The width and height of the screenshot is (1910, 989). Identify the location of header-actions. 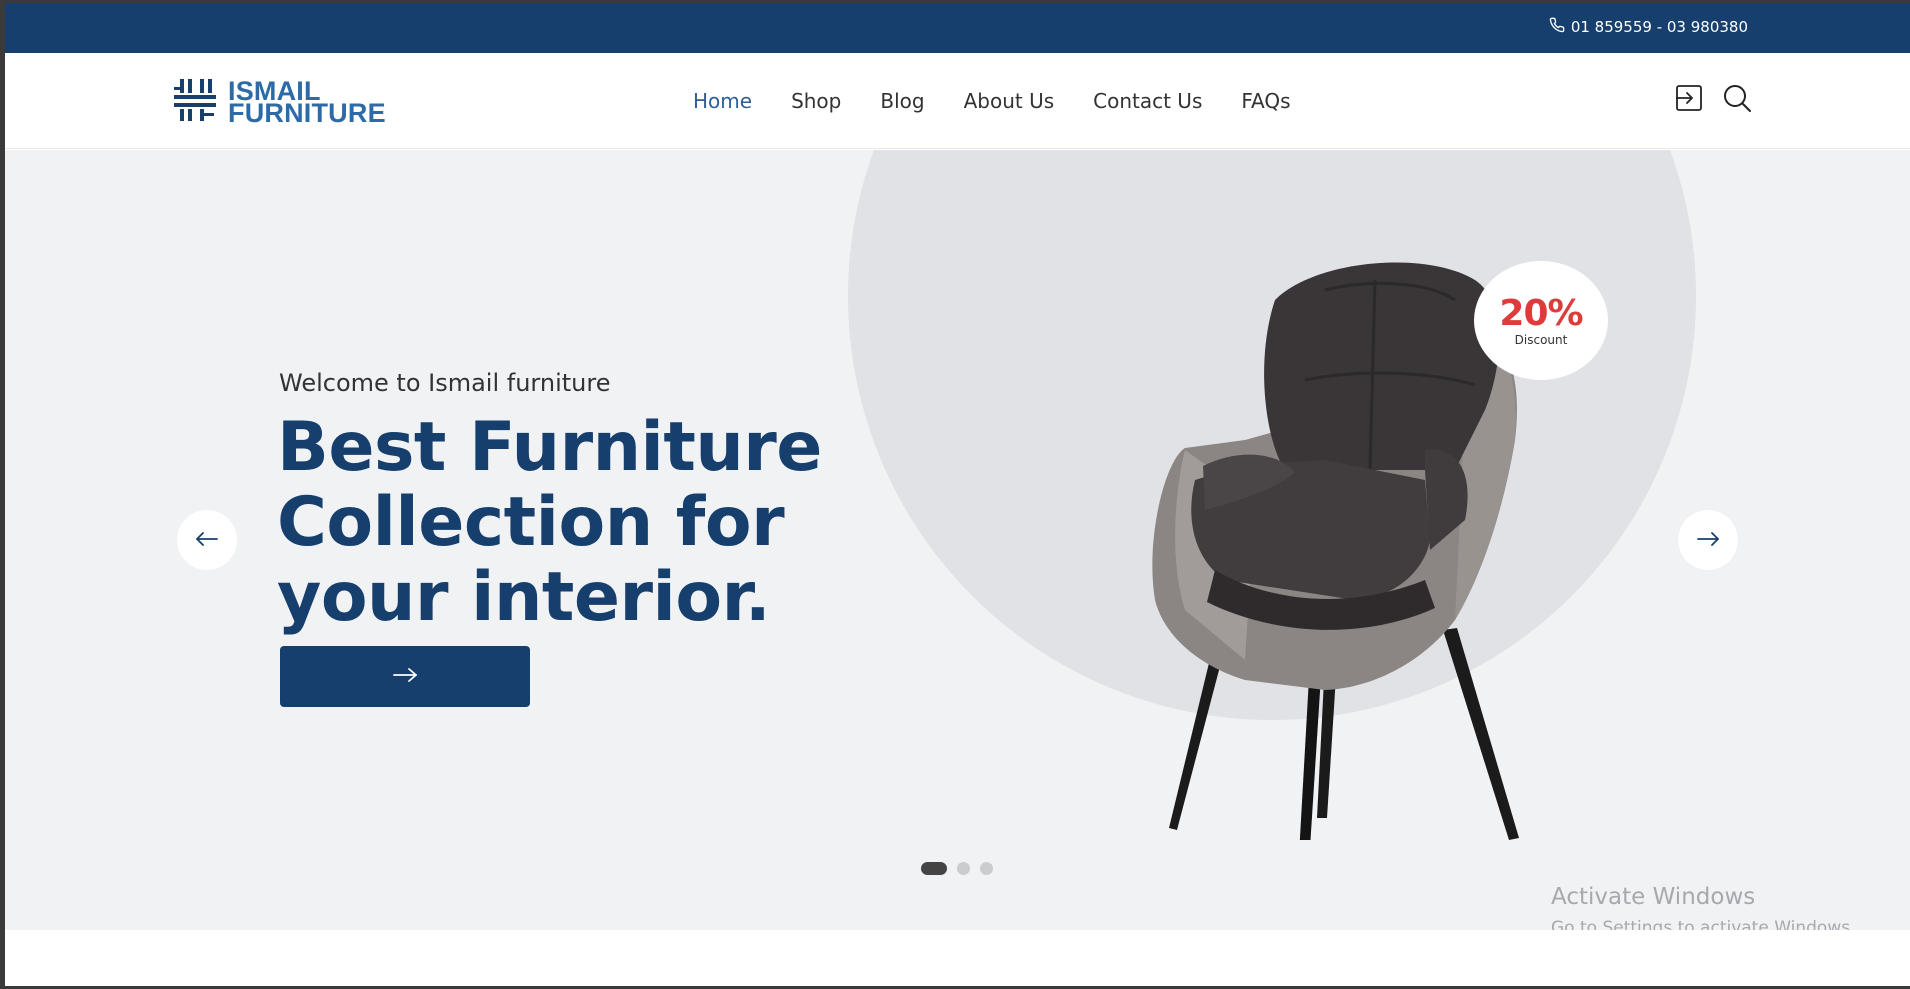
(1713, 100).